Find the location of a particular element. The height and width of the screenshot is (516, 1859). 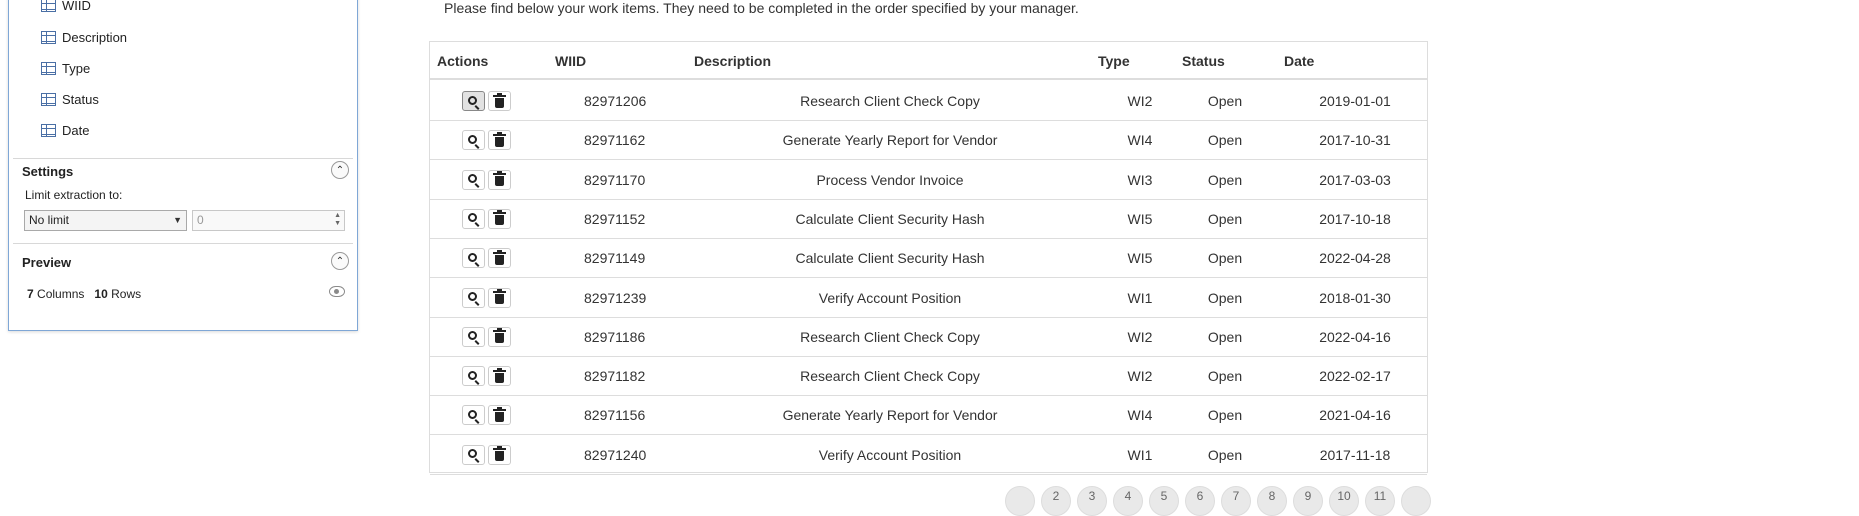

page-button: 7 is located at coordinates (1236, 501).